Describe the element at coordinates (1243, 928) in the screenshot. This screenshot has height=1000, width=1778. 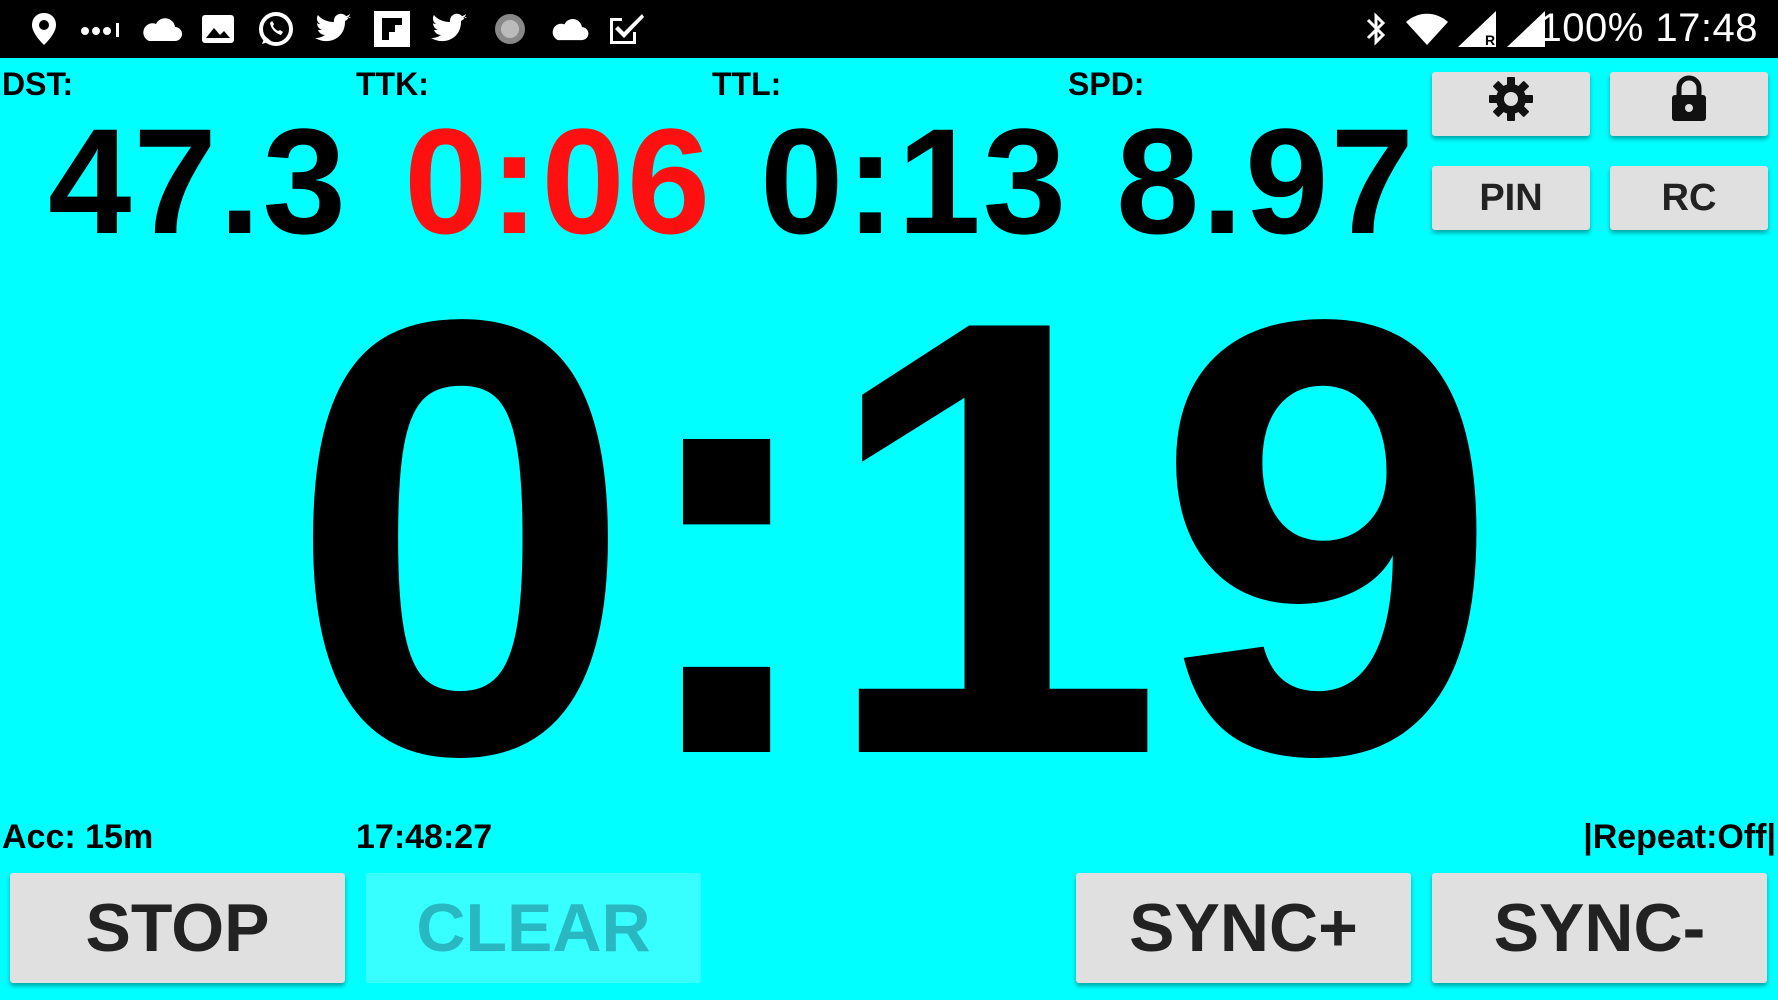
I see `sync-plus-button: SYNC+` at that location.